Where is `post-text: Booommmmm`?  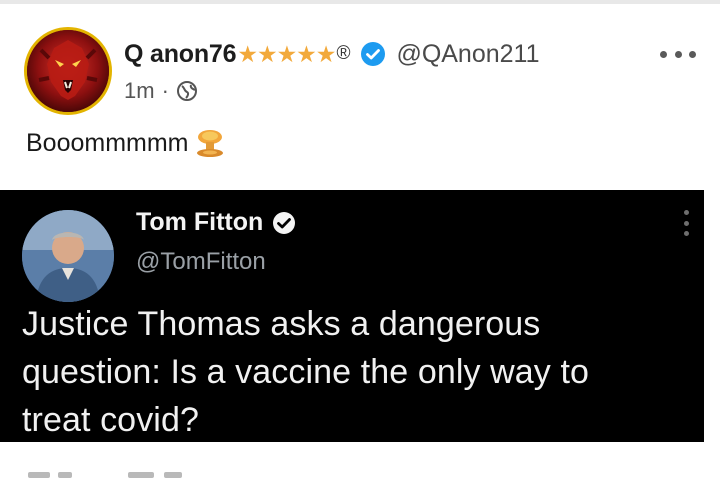 post-text: Booommmmm is located at coordinates (125, 143).